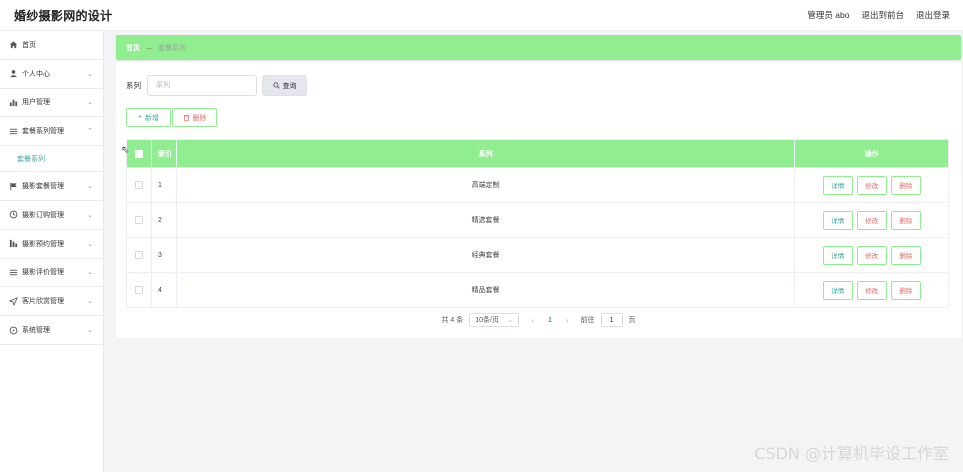  Describe the element at coordinates (36, 74) in the screenshot. I see `sidebar-item-label: 个人中心` at that location.